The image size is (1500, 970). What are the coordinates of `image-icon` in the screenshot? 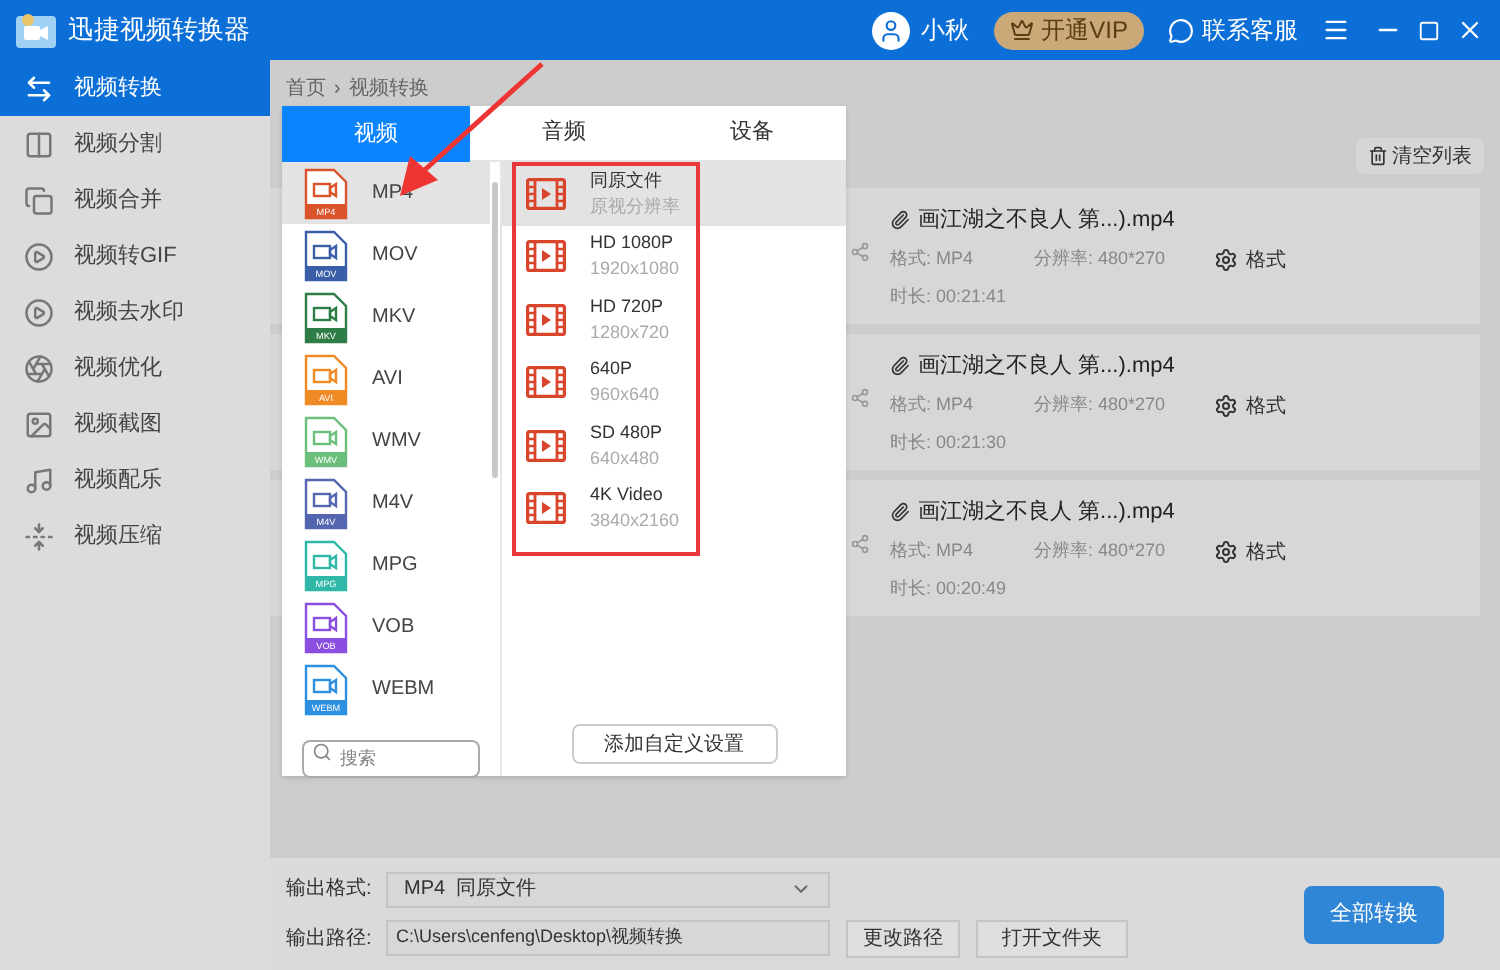 It's located at (39, 424).